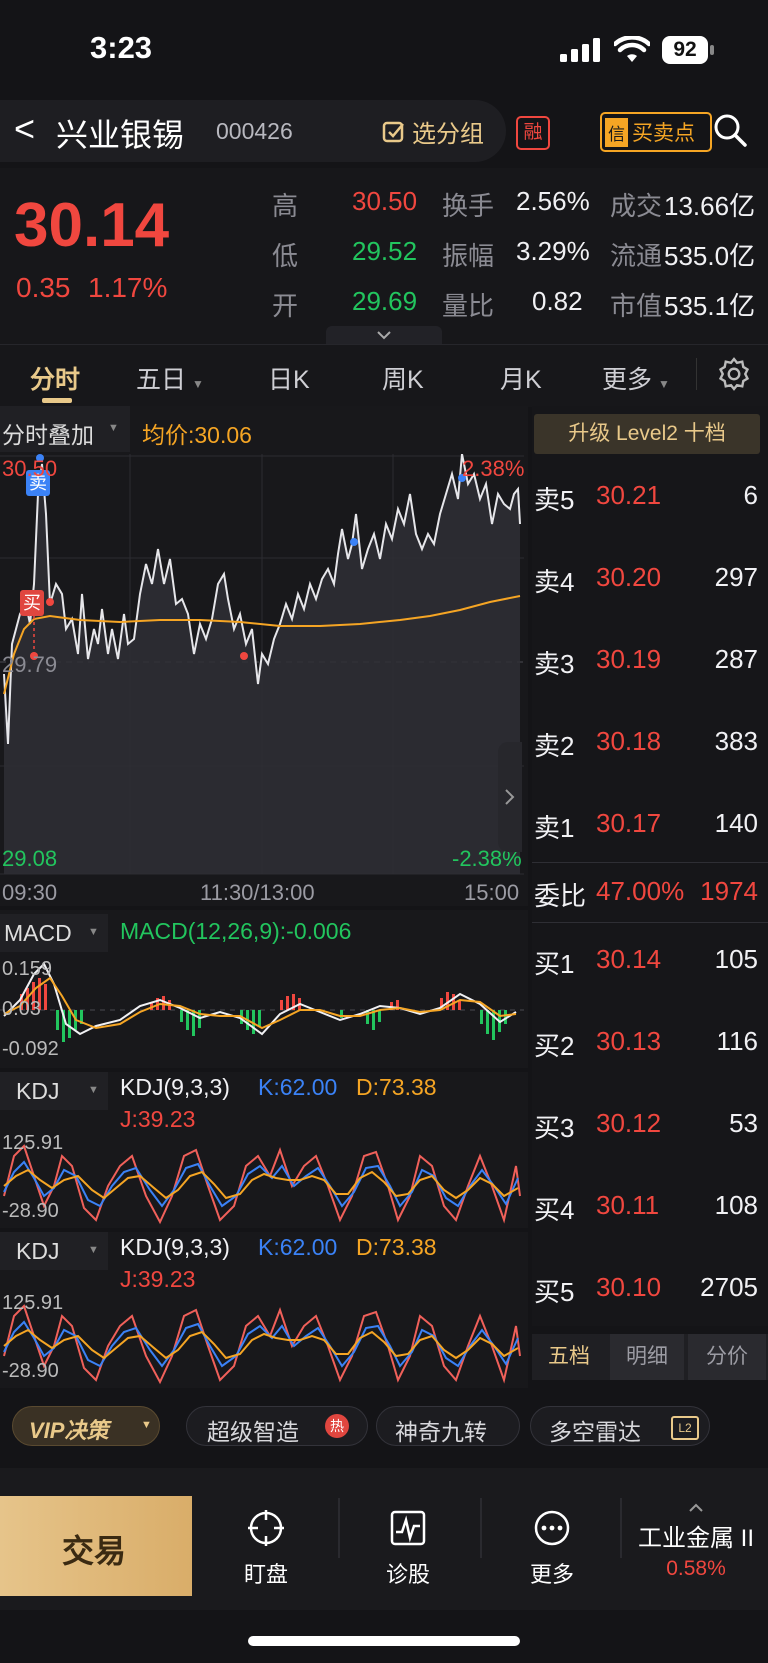 The width and height of the screenshot is (768, 1663). What do you see at coordinates (554, 964) in the screenshot?
I see `bid-label: 买1` at bounding box center [554, 964].